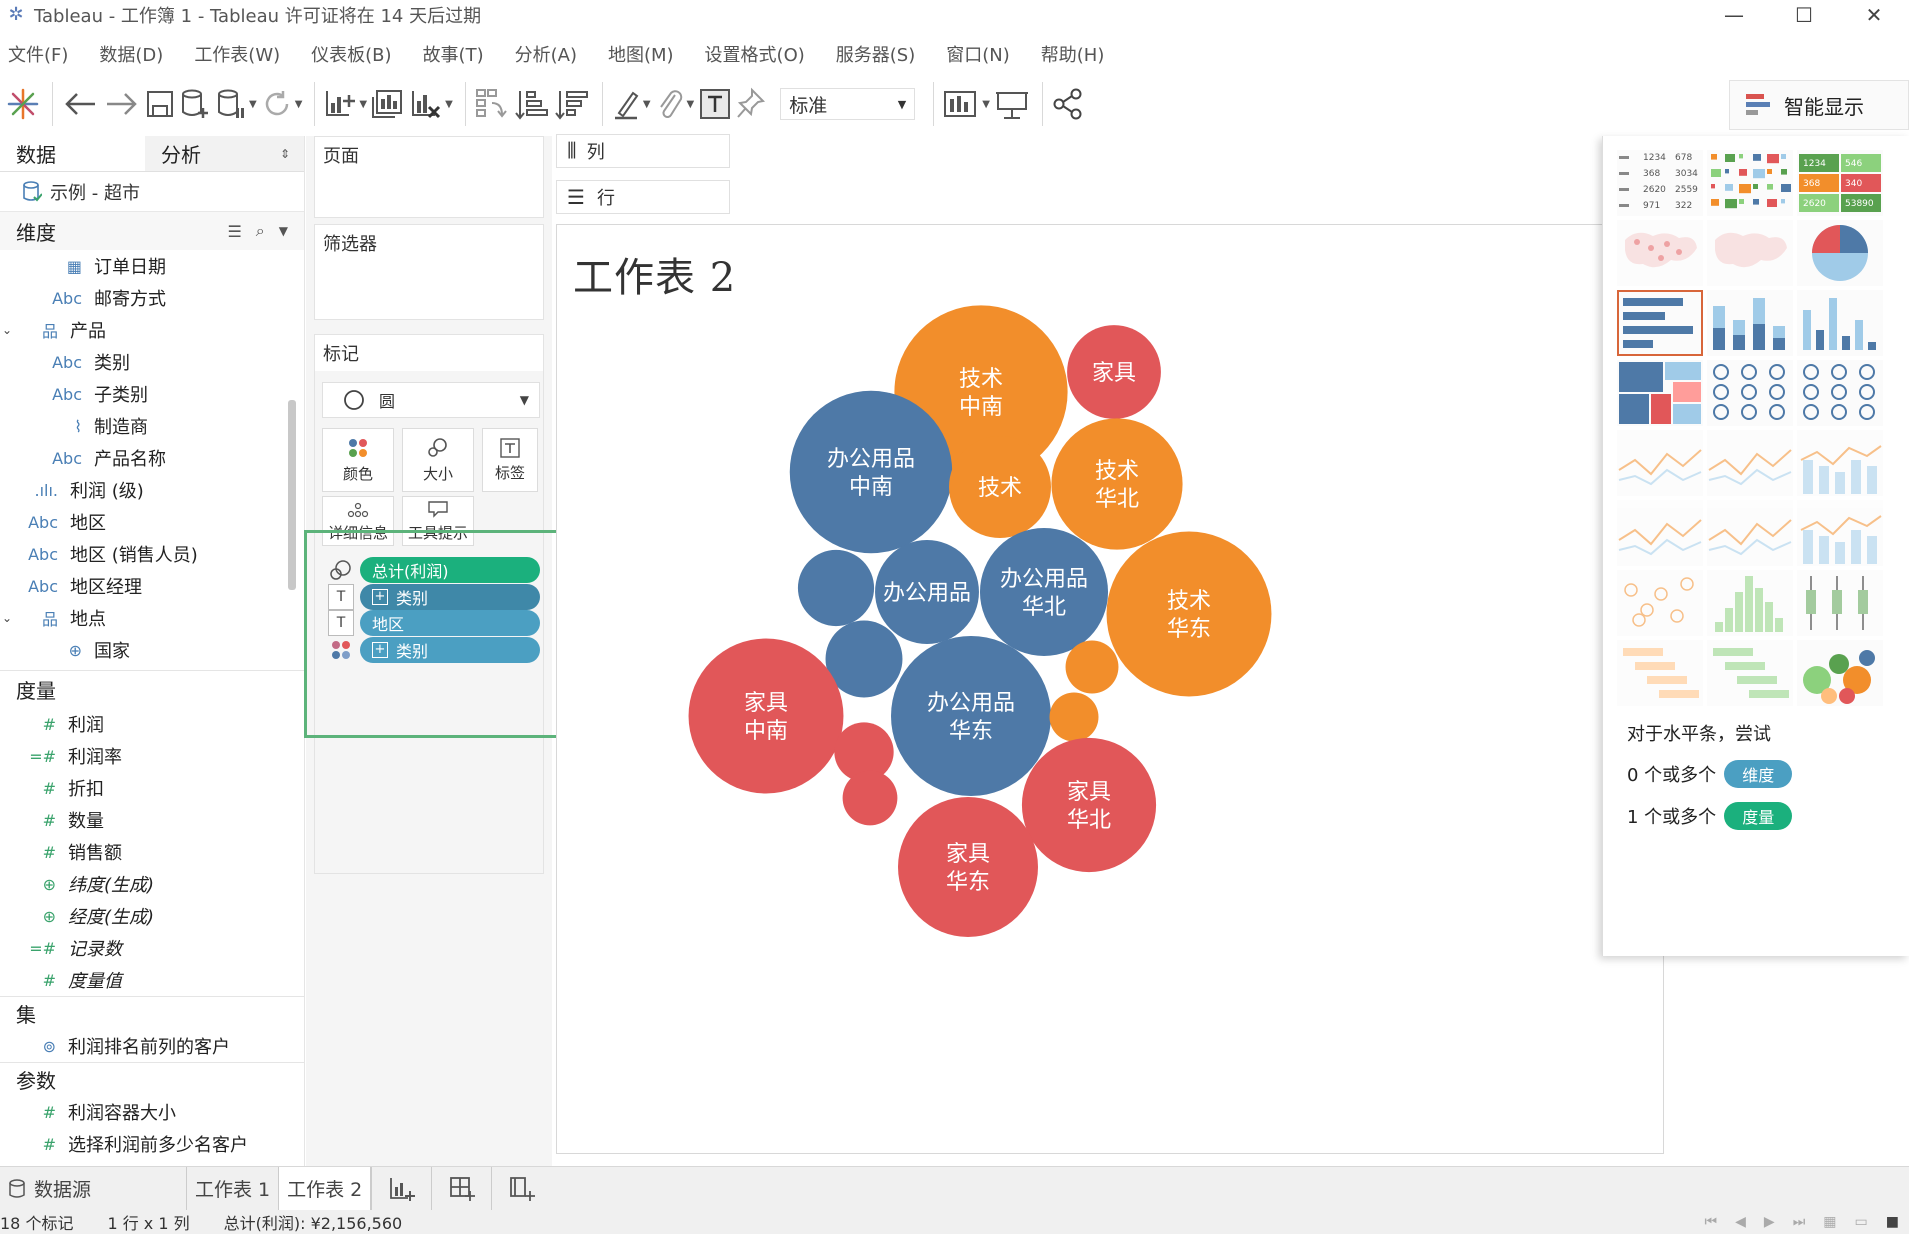 This screenshot has height=1234, width=1909. What do you see at coordinates (152, 724) in the screenshot?
I see `measure-field: # 利润` at bounding box center [152, 724].